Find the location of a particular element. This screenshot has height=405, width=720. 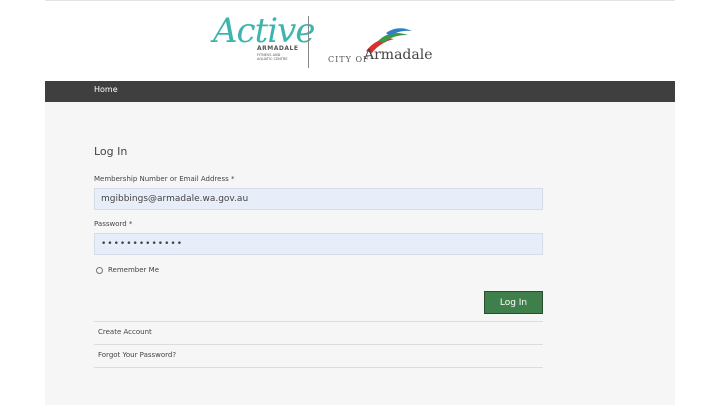

nav-home-link: Home is located at coordinates (106, 89).